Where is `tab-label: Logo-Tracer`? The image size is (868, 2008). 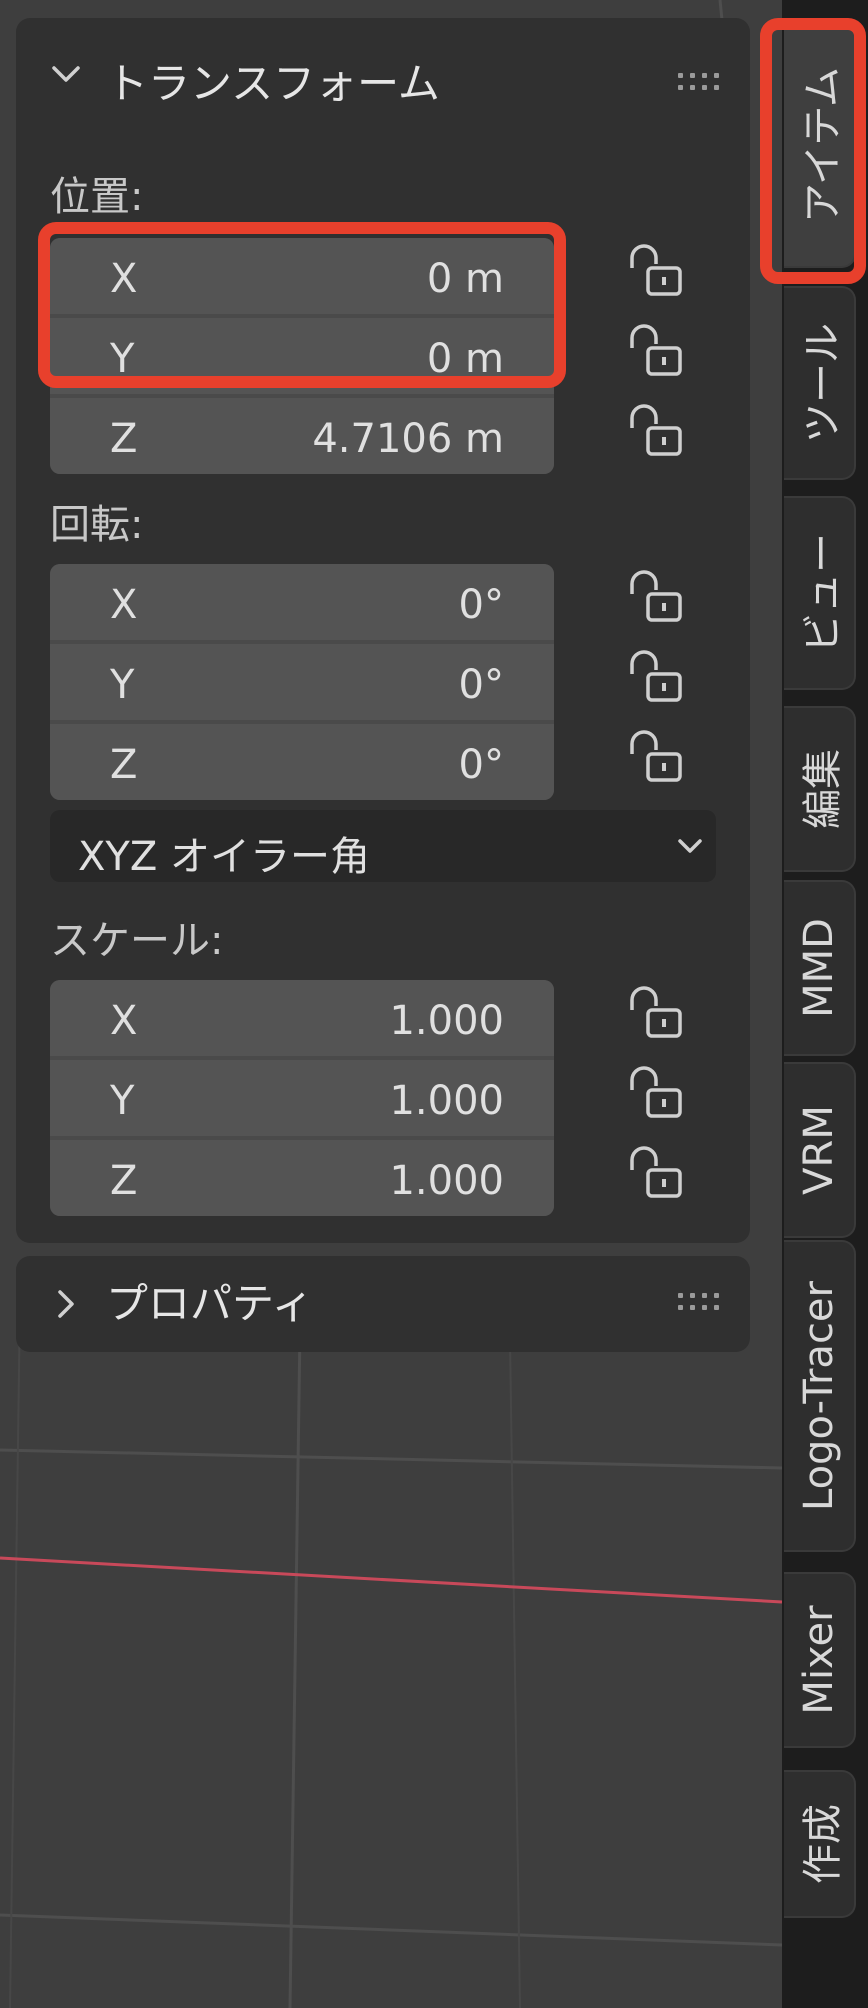 tab-label: Logo-Tracer is located at coordinates (819, 1396).